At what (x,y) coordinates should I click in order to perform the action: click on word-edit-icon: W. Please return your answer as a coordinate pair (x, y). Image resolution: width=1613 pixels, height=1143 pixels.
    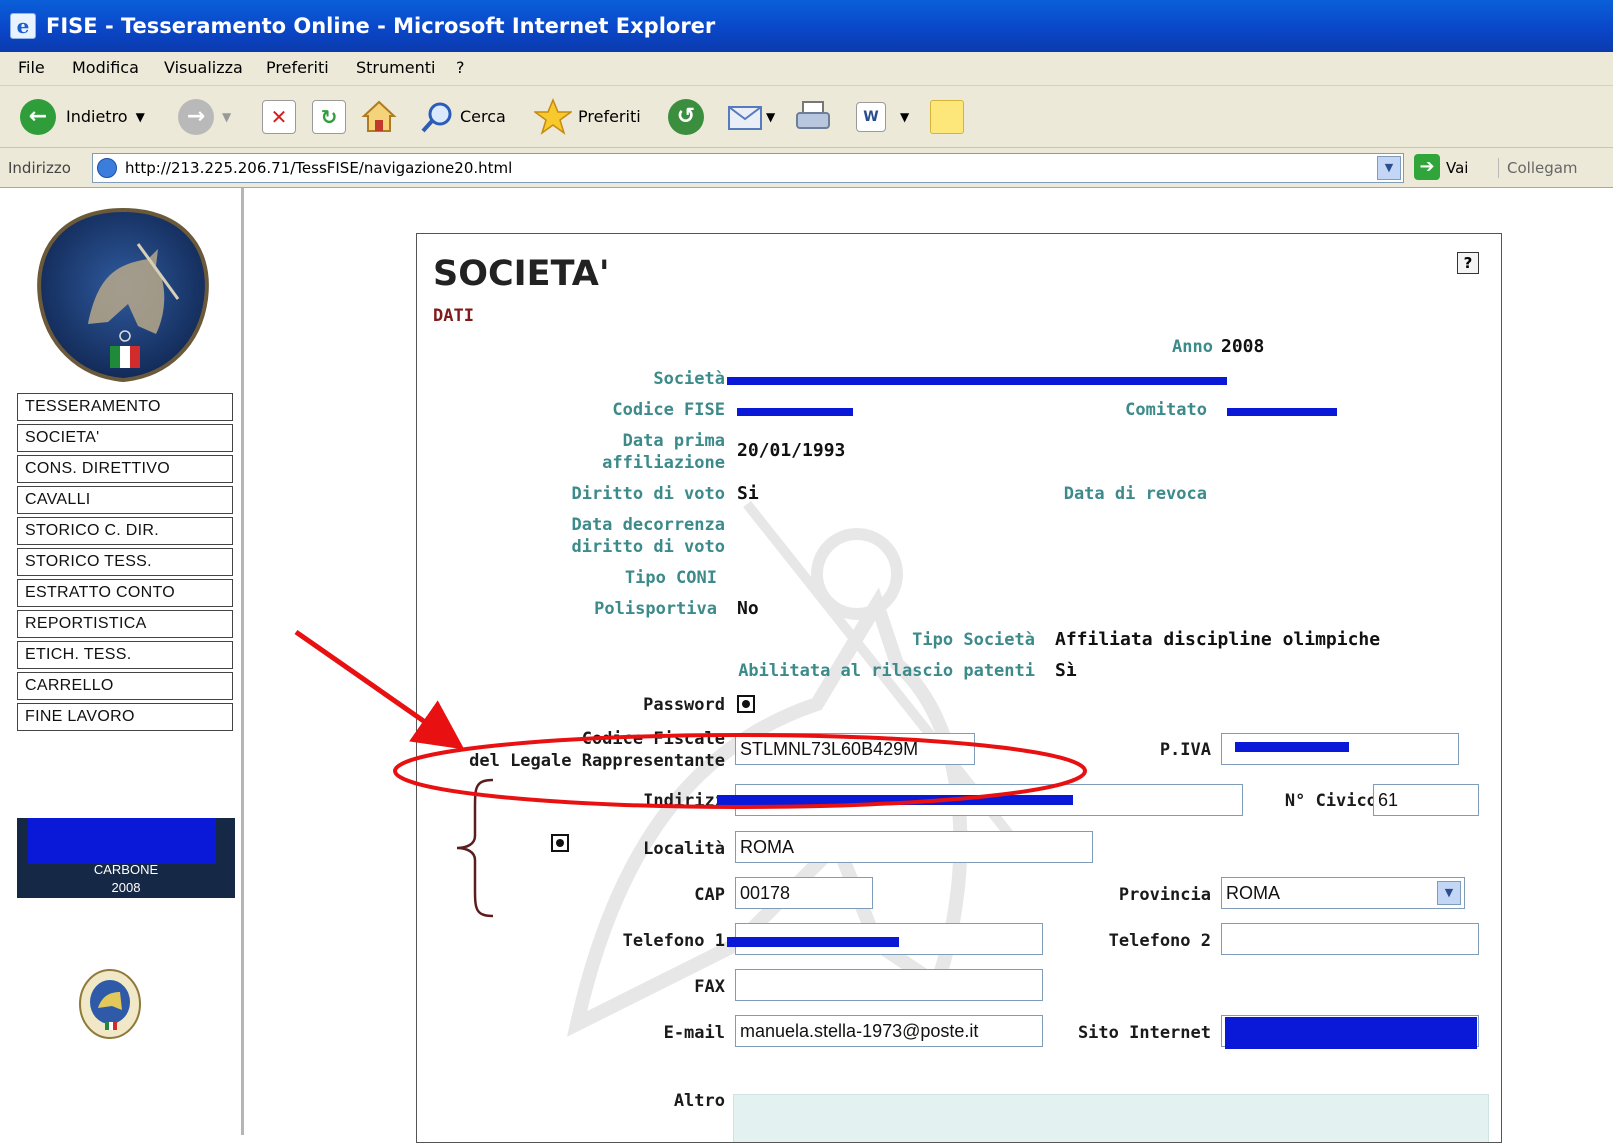
    Looking at the image, I should click on (871, 117).